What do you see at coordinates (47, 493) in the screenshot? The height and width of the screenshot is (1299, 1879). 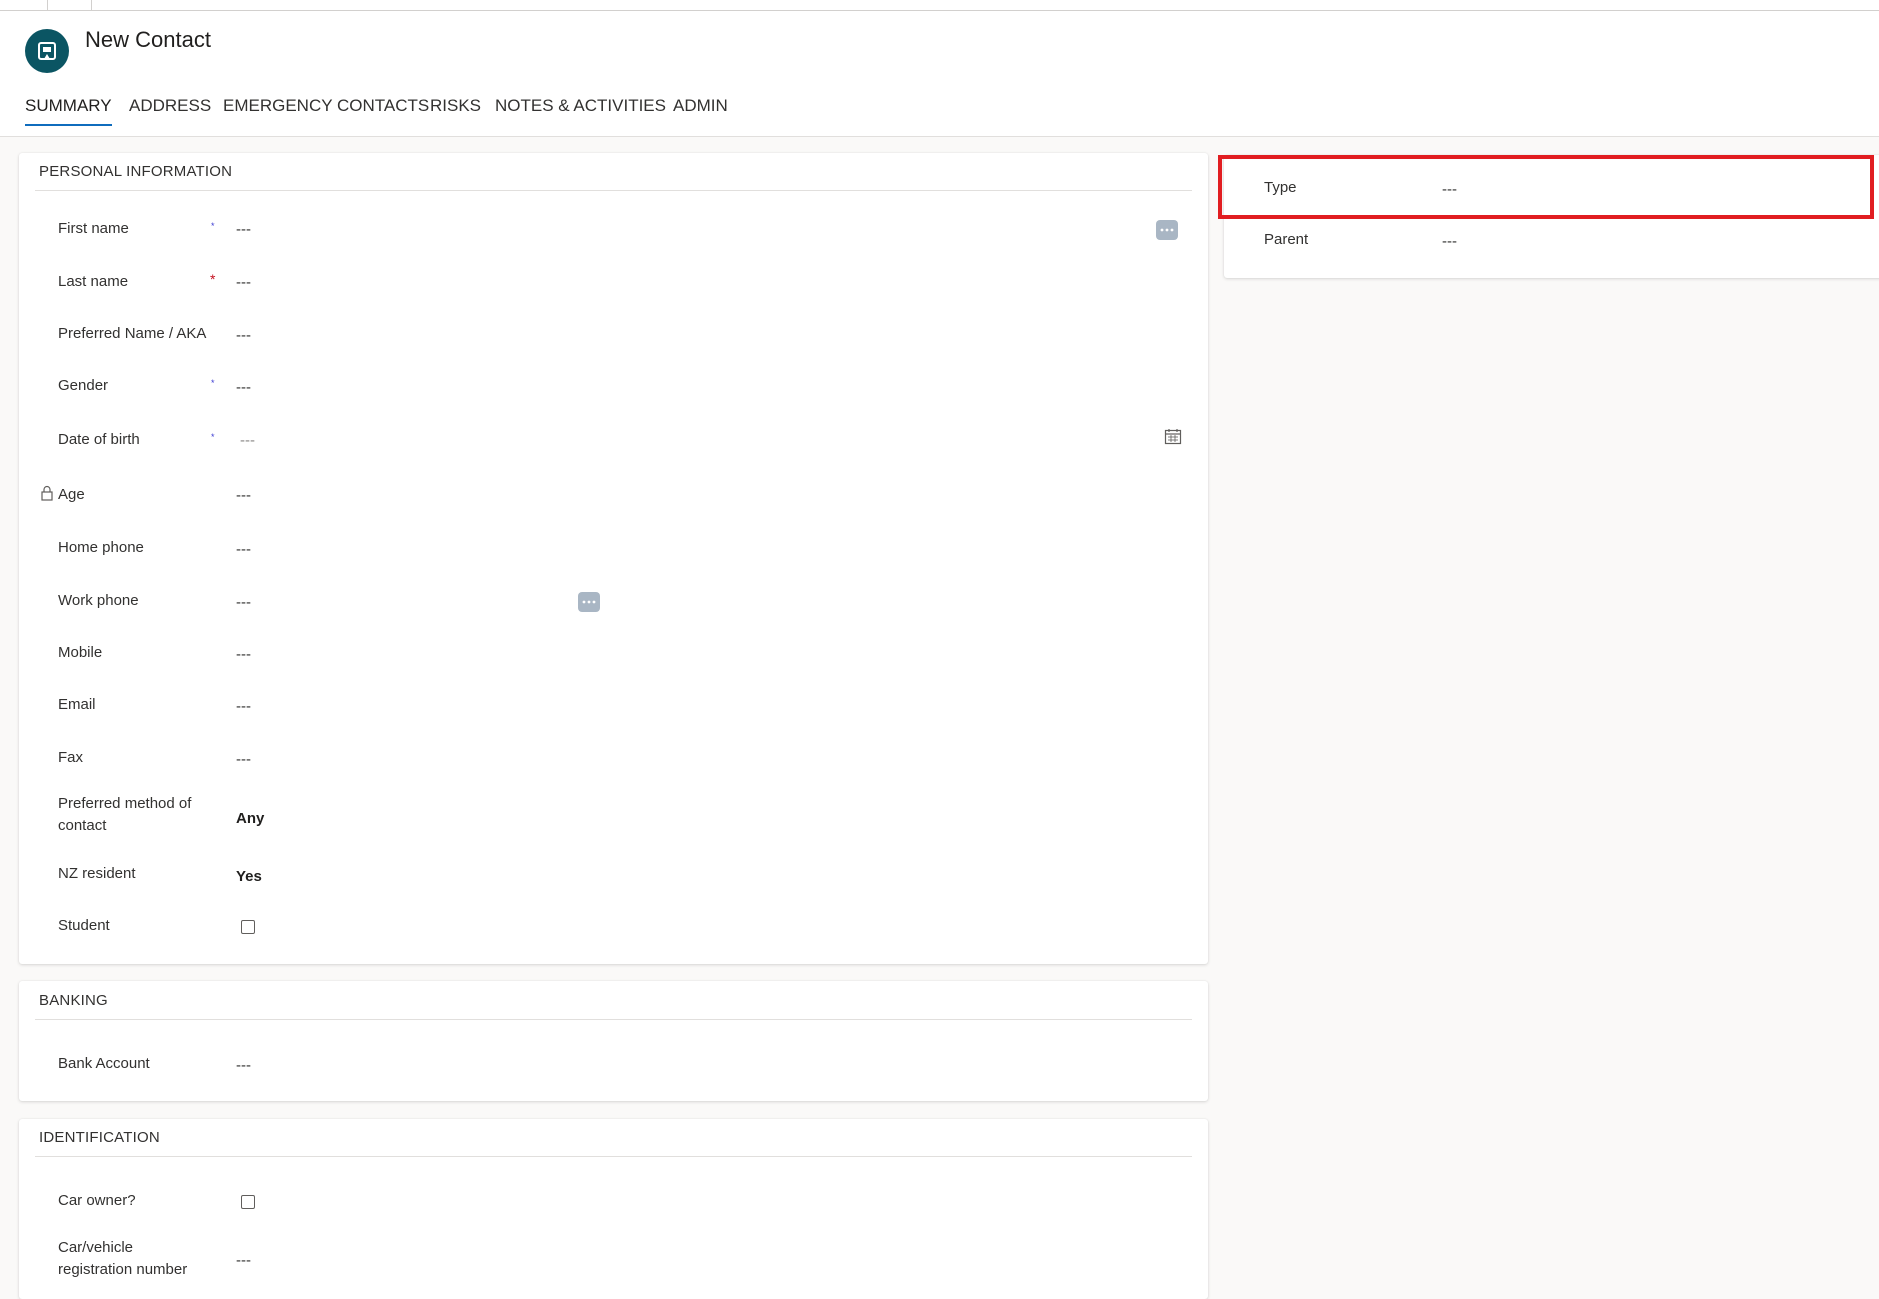 I see `lock-icon` at bounding box center [47, 493].